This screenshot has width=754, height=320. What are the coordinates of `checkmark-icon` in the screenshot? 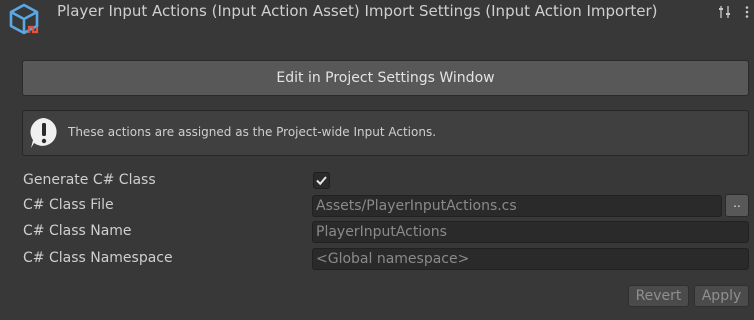 It's located at (321, 181).